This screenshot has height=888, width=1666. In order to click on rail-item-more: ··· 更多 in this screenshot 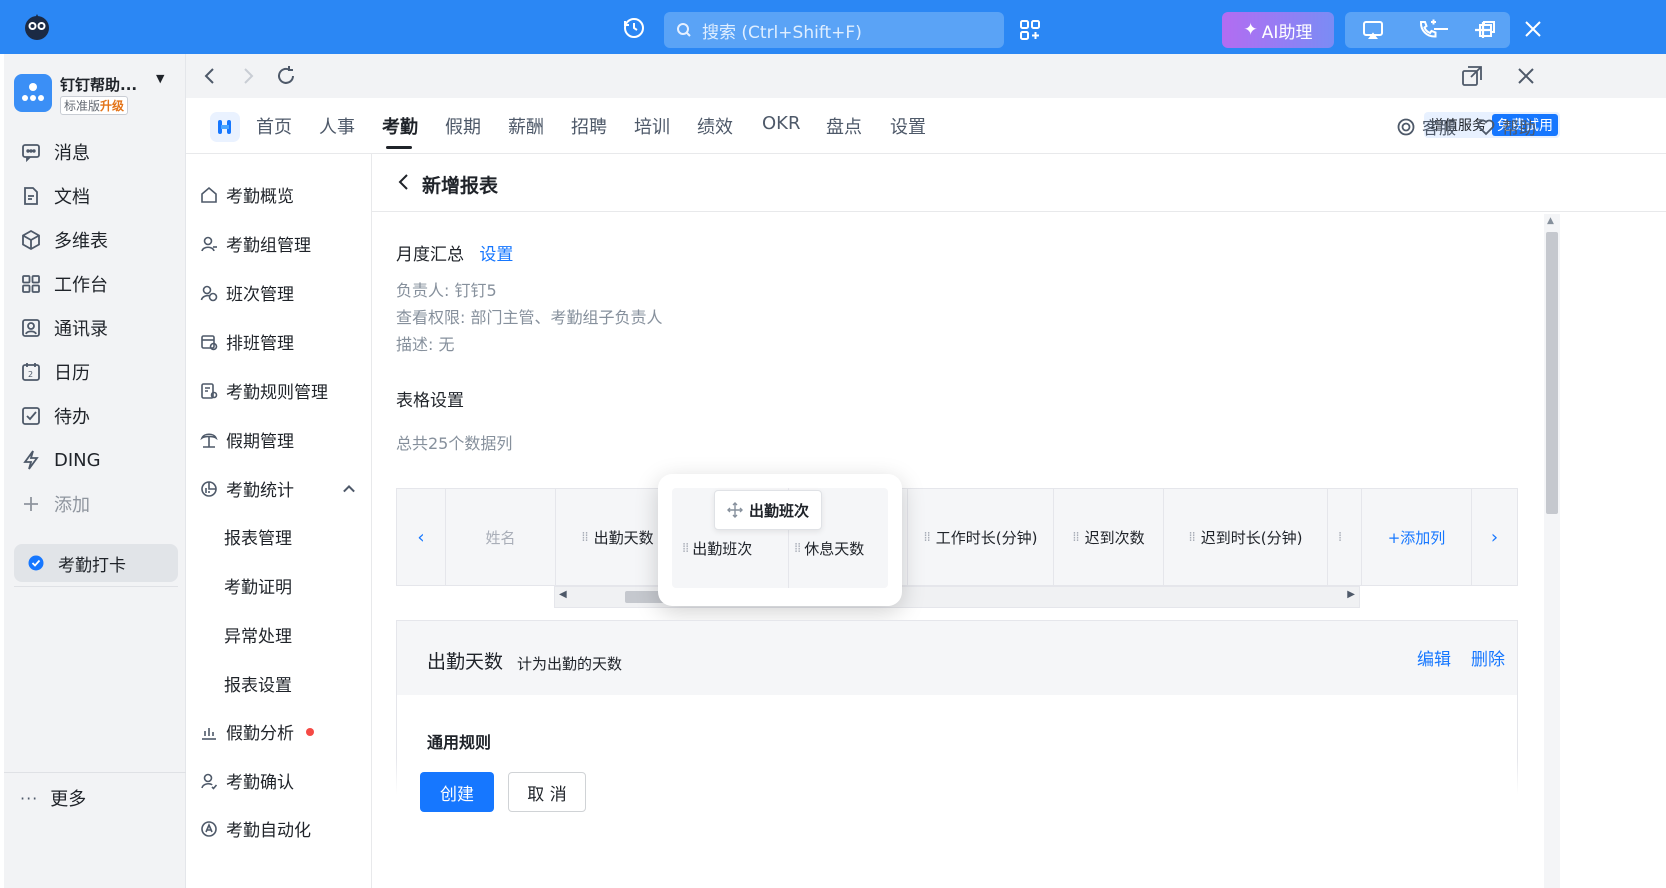, I will do `click(100, 798)`.